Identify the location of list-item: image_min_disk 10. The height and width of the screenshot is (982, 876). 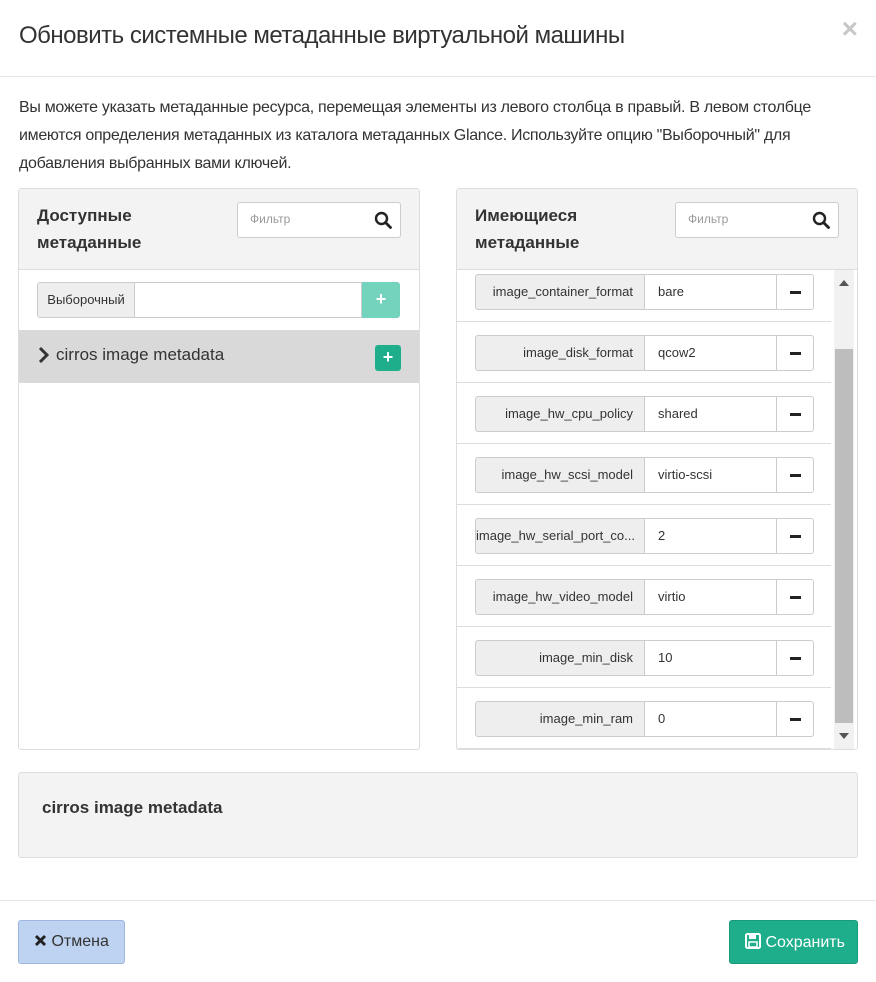
(644, 657).